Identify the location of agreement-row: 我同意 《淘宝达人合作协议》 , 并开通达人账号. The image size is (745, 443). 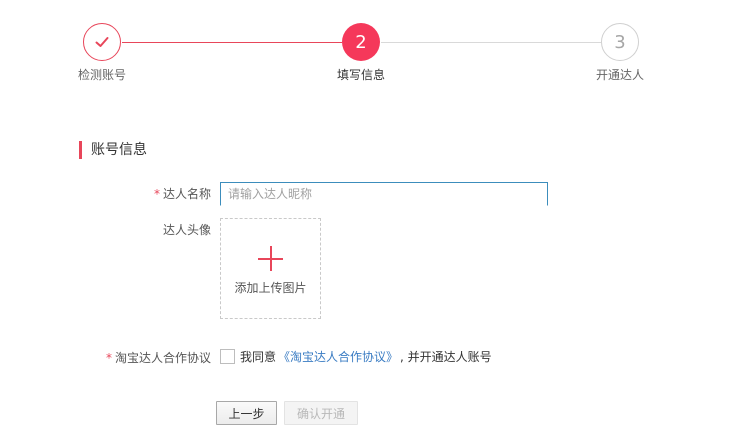
(356, 356).